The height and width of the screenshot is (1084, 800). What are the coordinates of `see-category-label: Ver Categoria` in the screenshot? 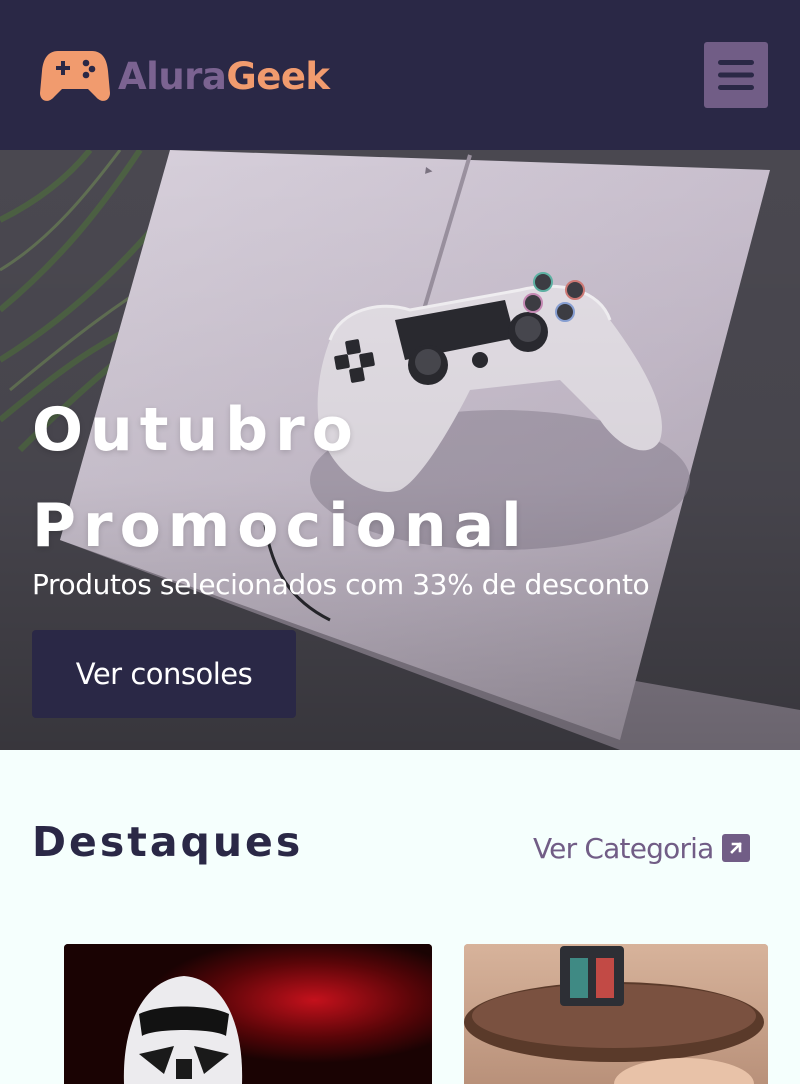 It's located at (623, 848).